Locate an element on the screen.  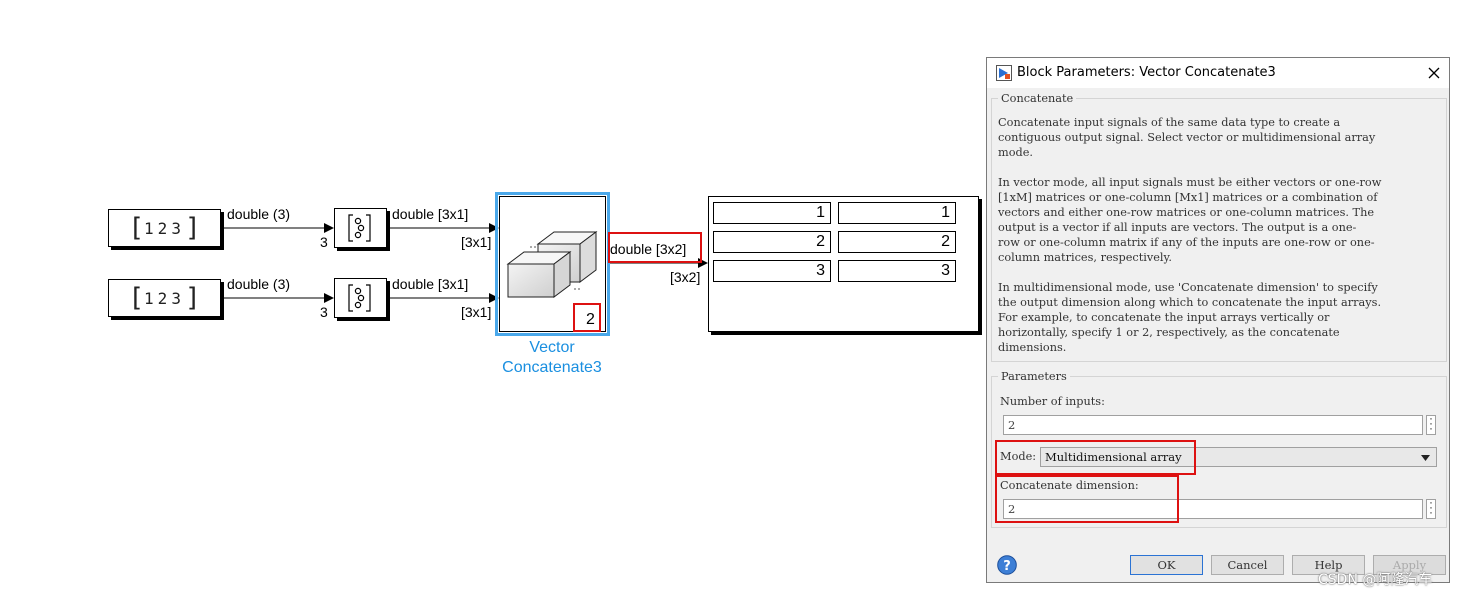
desc-line: column matrices, respectively. is located at coordinates (1085, 257).